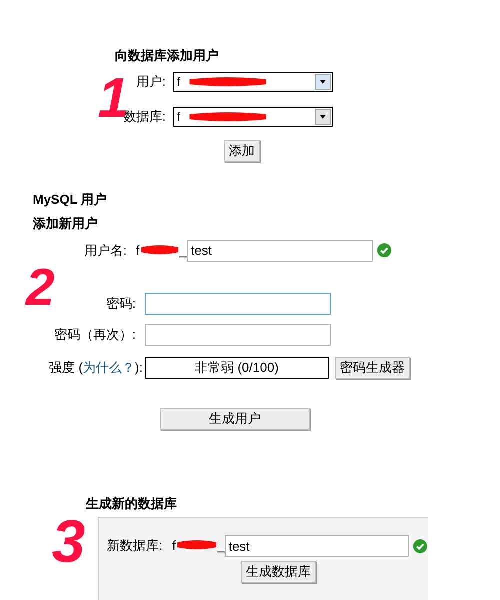 This screenshot has width=500, height=600. I want to click on database-prefix: f, so click(174, 546).